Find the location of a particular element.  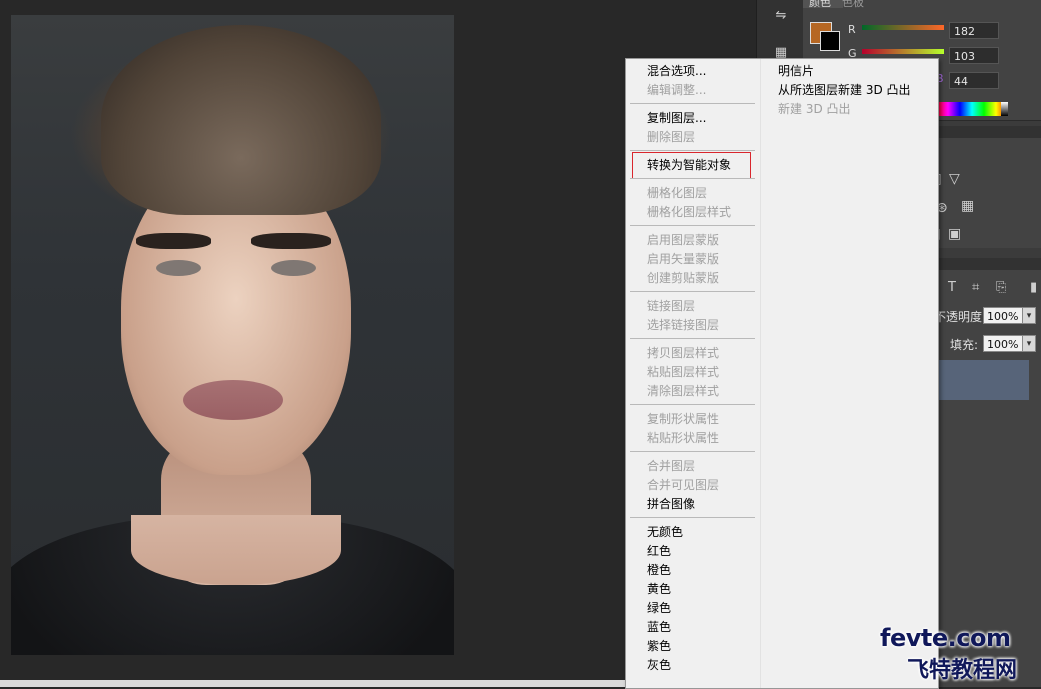

watermark-logo-text: fevte.com is located at coordinates (945, 638).